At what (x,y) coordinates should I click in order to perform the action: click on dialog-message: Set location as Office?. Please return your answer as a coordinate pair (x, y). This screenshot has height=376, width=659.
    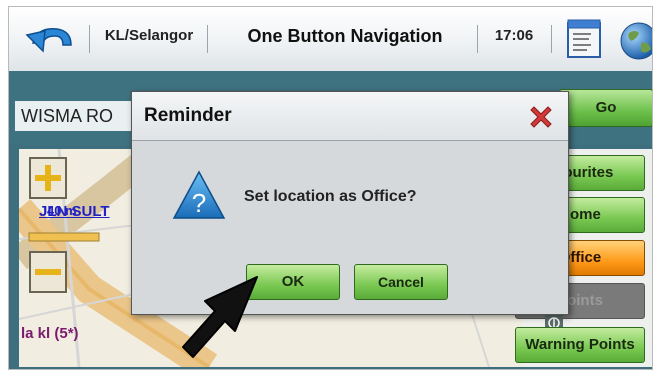
    Looking at the image, I should click on (330, 196).